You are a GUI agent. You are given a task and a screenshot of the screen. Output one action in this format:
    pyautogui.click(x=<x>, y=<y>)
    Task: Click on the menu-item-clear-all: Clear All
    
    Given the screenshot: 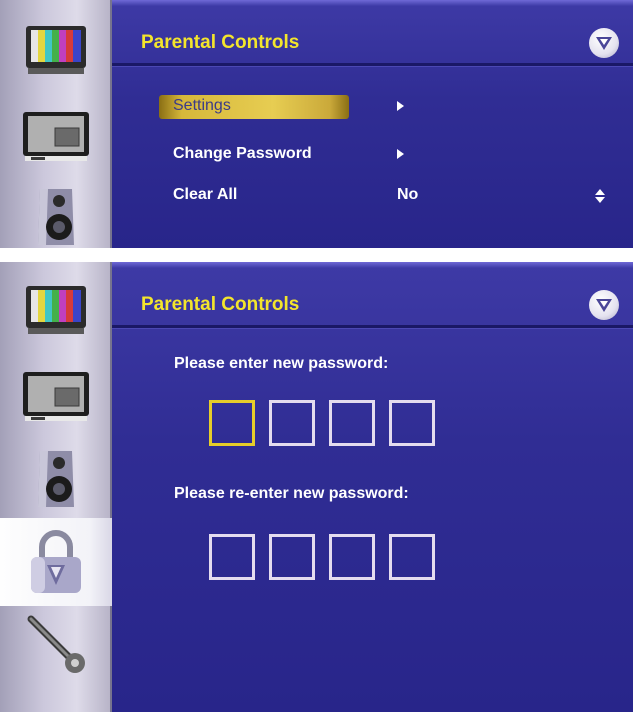 What is the action you would take?
    pyautogui.click(x=205, y=195)
    